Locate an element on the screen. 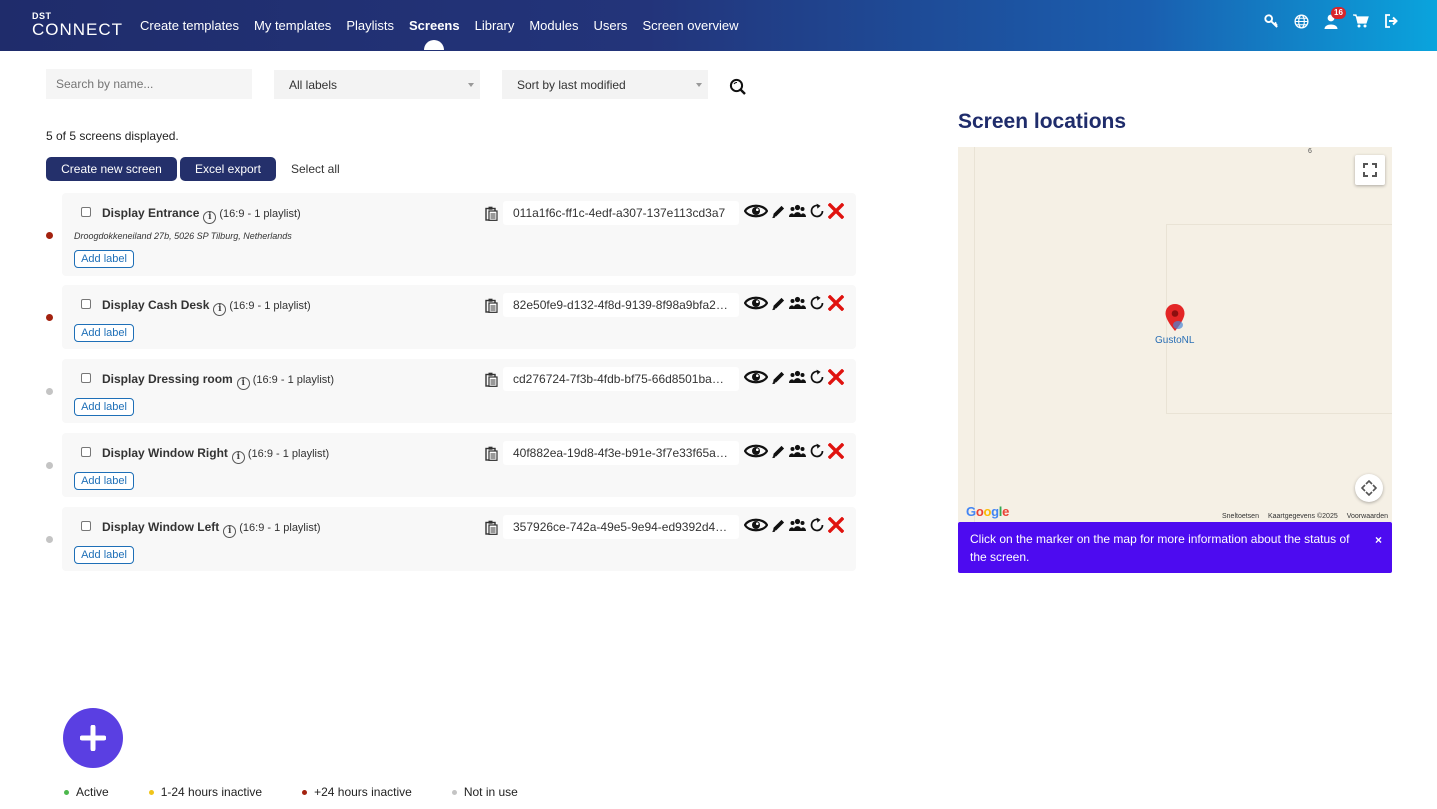 The height and width of the screenshot is (809, 1437). nav-library: Library is located at coordinates (495, 25).